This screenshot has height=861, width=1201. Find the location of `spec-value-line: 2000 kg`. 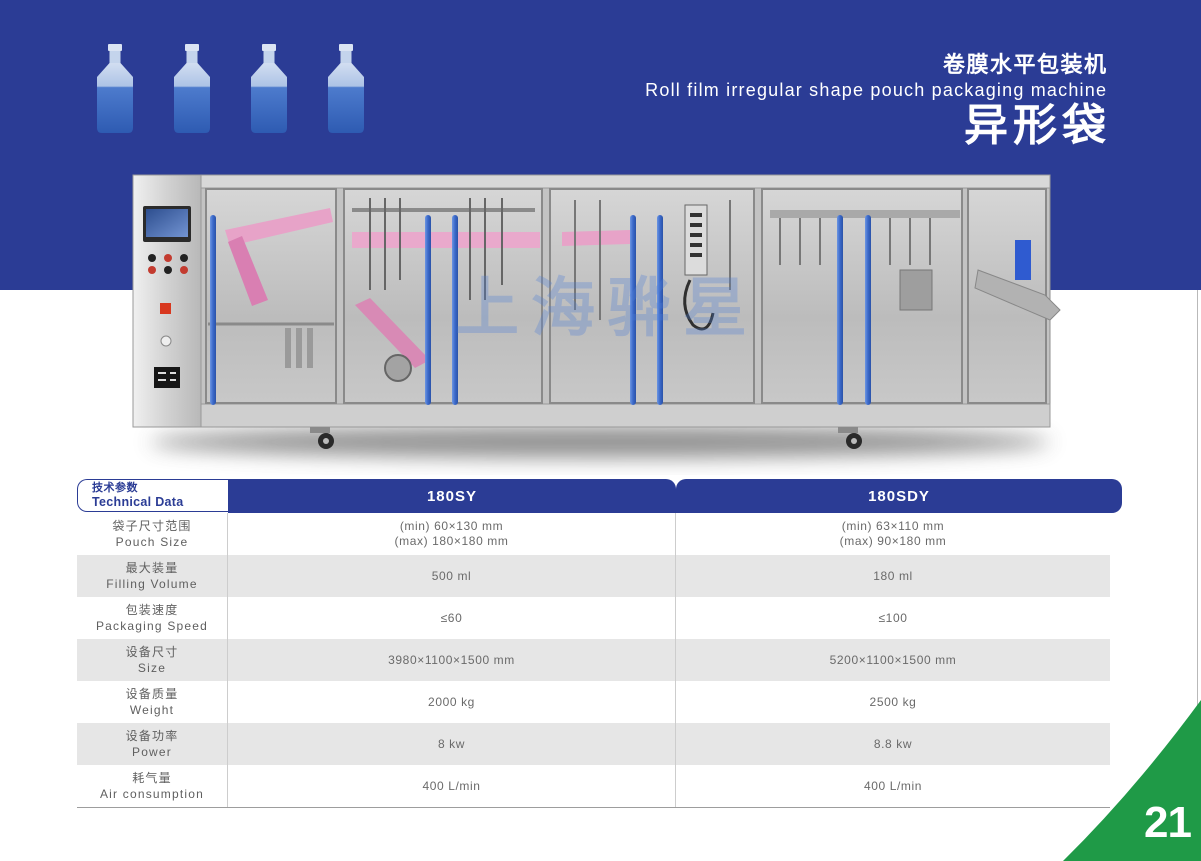

spec-value-line: 2000 kg is located at coordinates (451, 701).